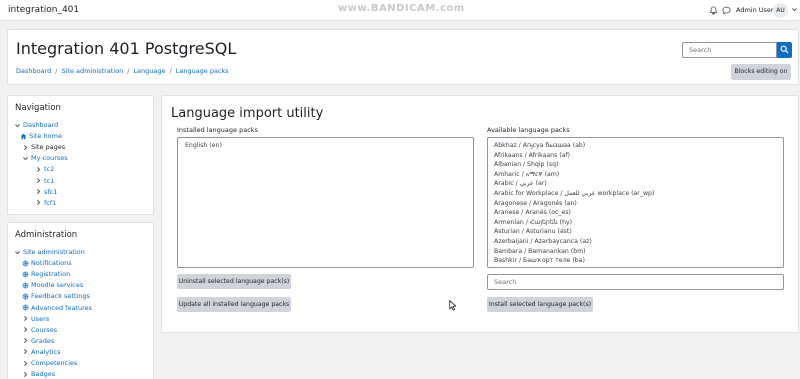 The height and width of the screenshot is (379, 800). Describe the element at coordinates (50, 202) in the screenshot. I see `nav-item-label: fcf1` at that location.